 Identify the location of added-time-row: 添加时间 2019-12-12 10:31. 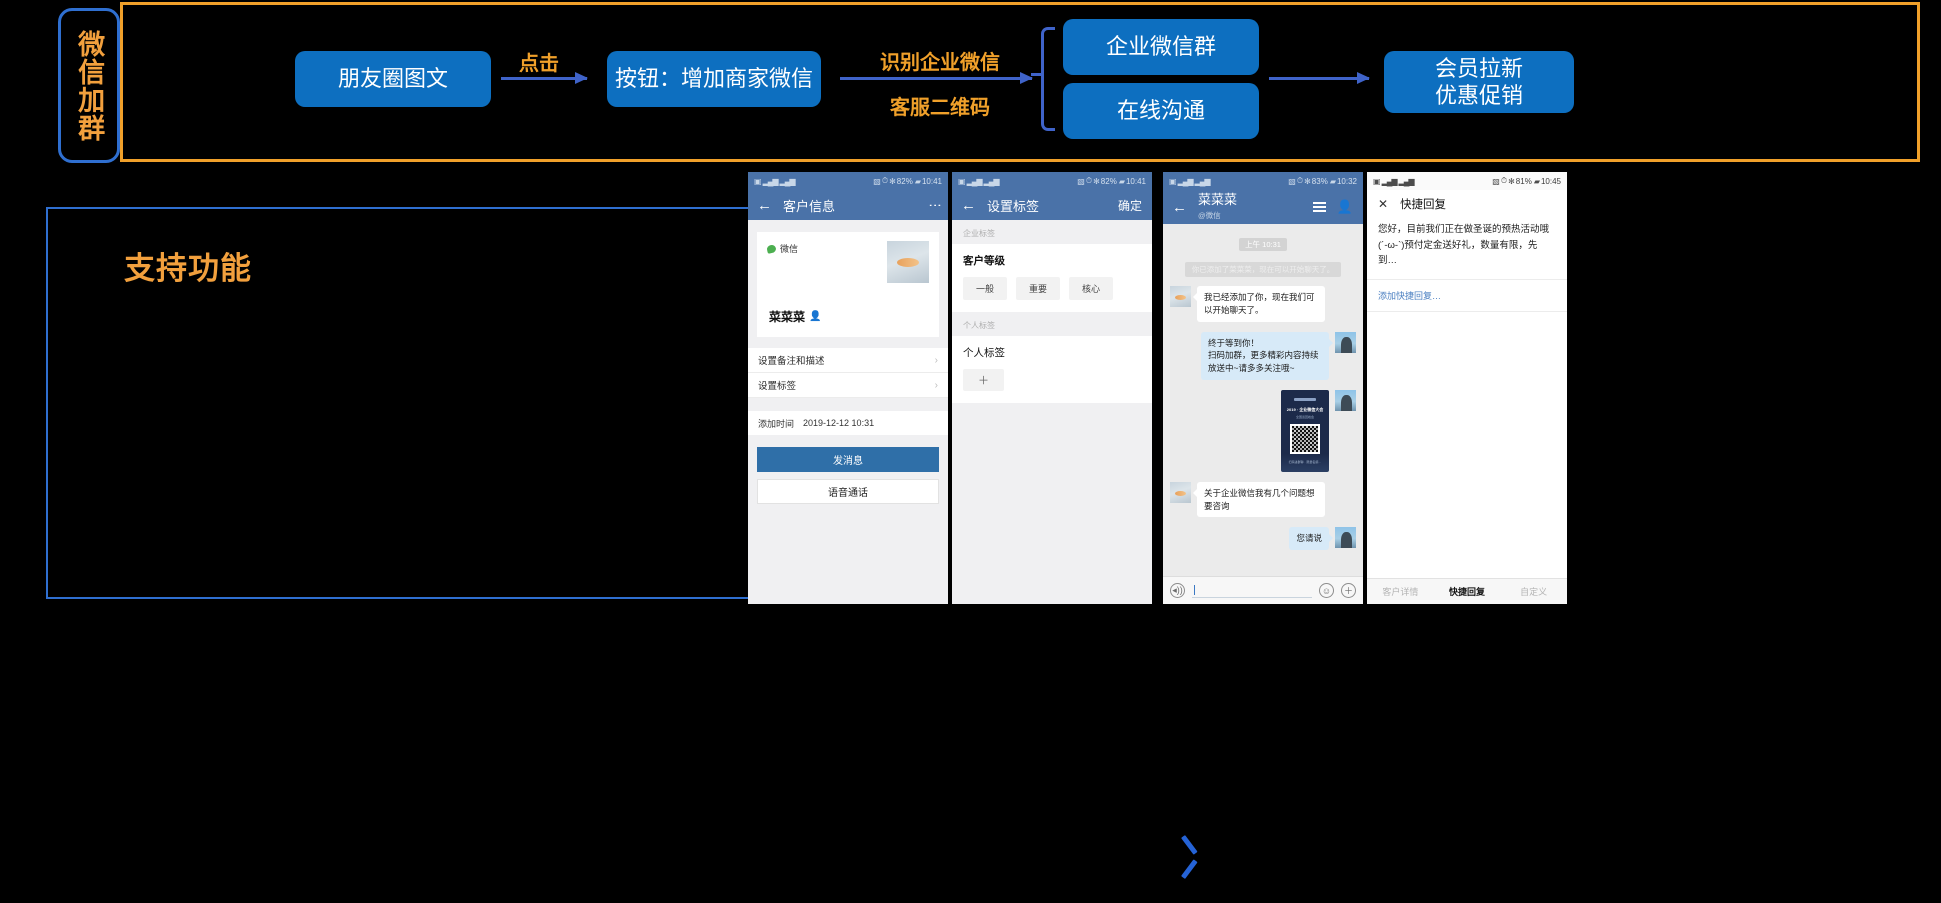
(848, 423).